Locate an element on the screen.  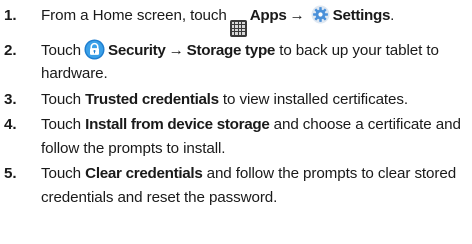
step-text-end: . is located at coordinates (392, 15).